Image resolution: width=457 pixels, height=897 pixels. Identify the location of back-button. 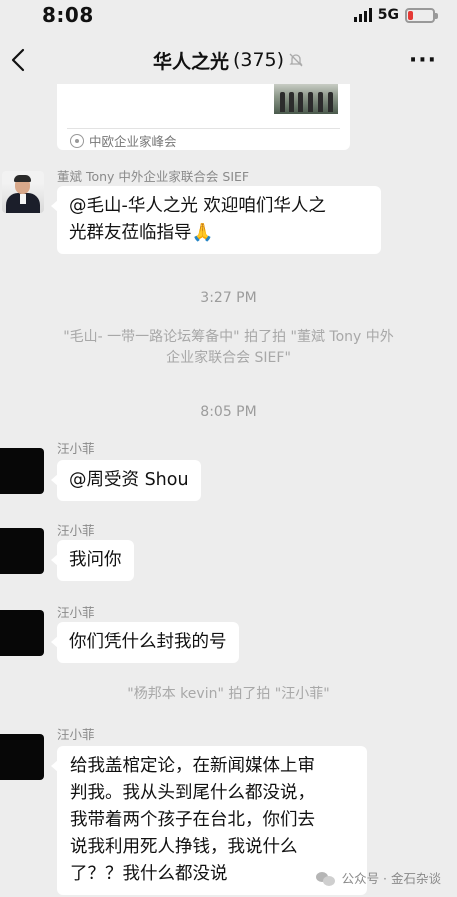
(18, 60).